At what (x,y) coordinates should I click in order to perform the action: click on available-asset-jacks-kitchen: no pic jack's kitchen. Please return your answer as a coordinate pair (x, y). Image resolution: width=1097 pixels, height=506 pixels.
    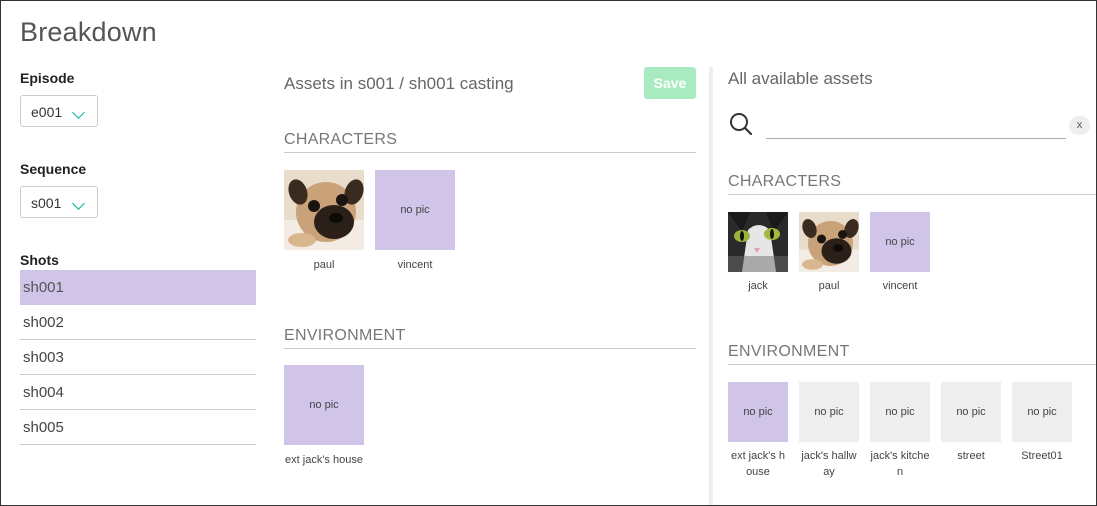
    Looking at the image, I should click on (900, 431).